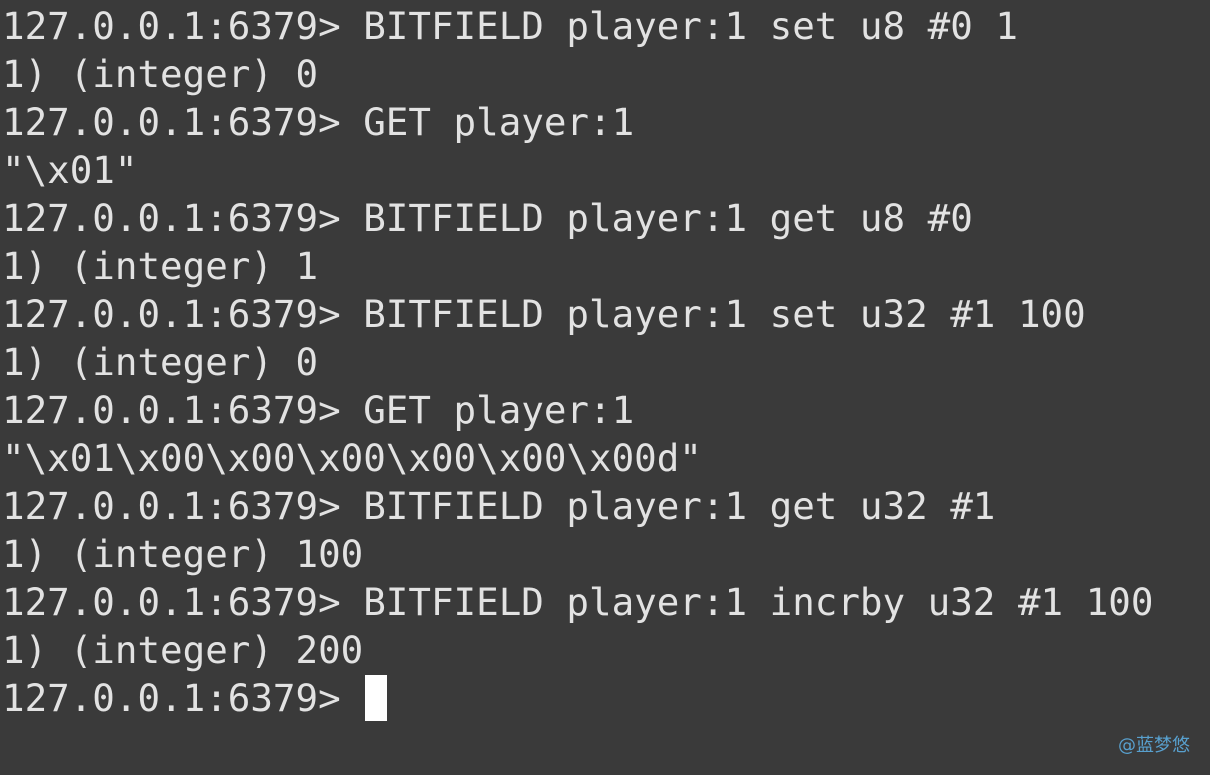 This screenshot has height=775, width=1210. I want to click on output-text: 1) (integer) 100, so click(183, 554).